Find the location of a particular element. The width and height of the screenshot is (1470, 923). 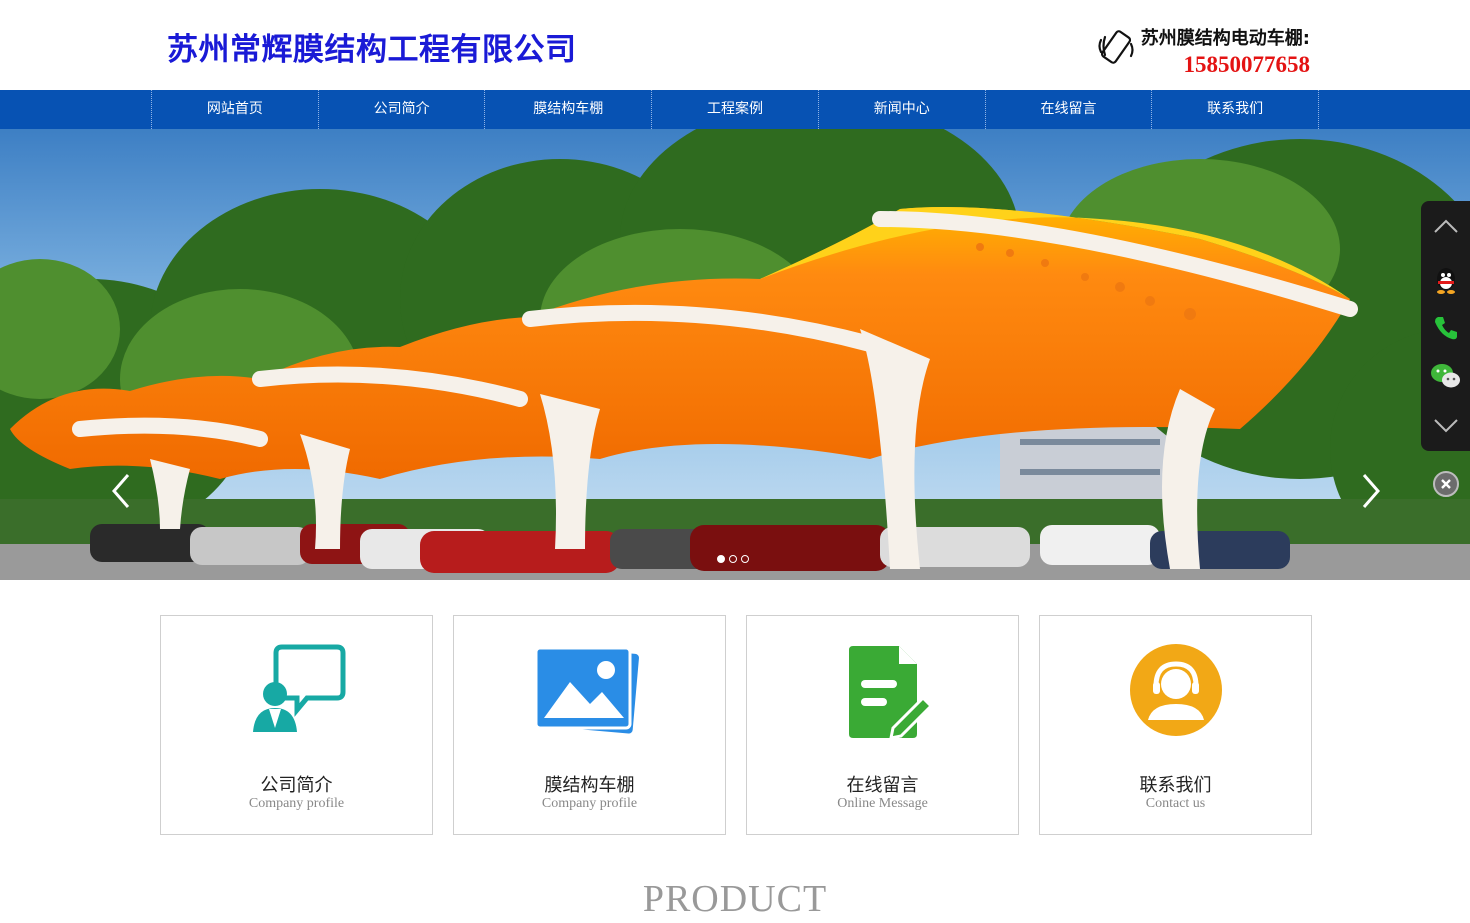

hotline-phone: 15850077658 is located at coordinates (1226, 65).